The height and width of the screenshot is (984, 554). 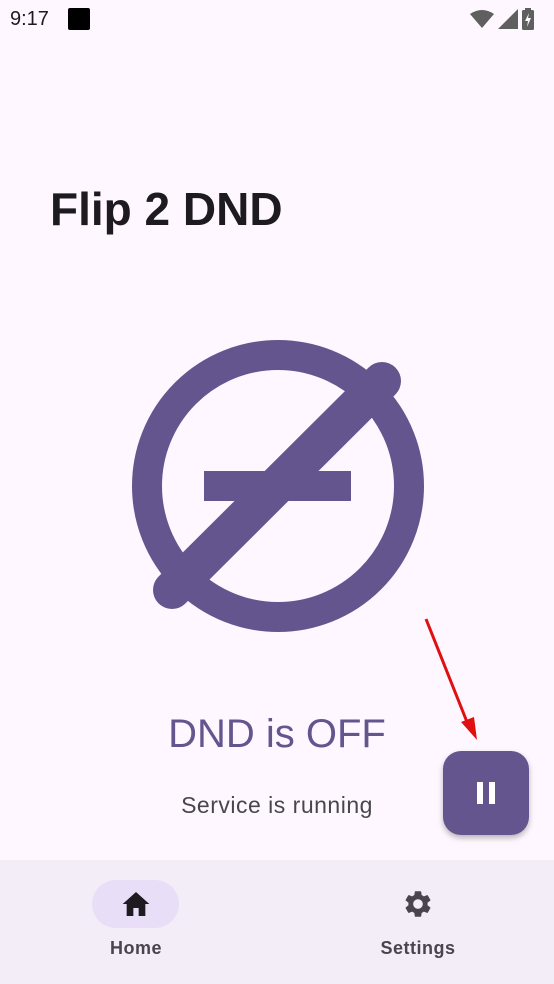 I want to click on pause-service-button, so click(x=486, y=793).